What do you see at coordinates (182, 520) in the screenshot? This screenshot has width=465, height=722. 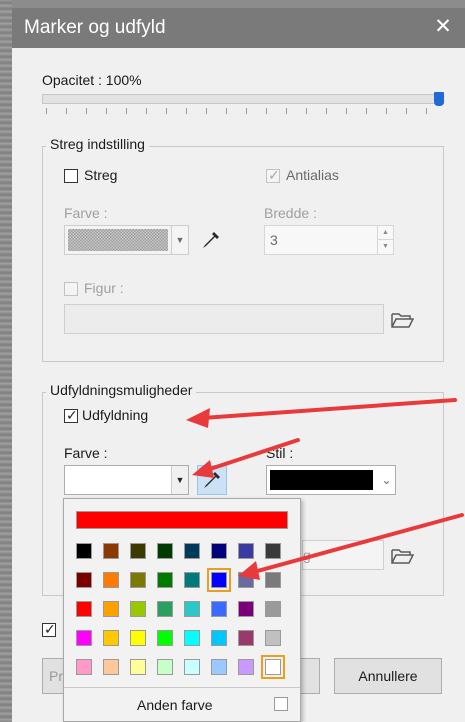 I see `recent-color-bar` at bounding box center [182, 520].